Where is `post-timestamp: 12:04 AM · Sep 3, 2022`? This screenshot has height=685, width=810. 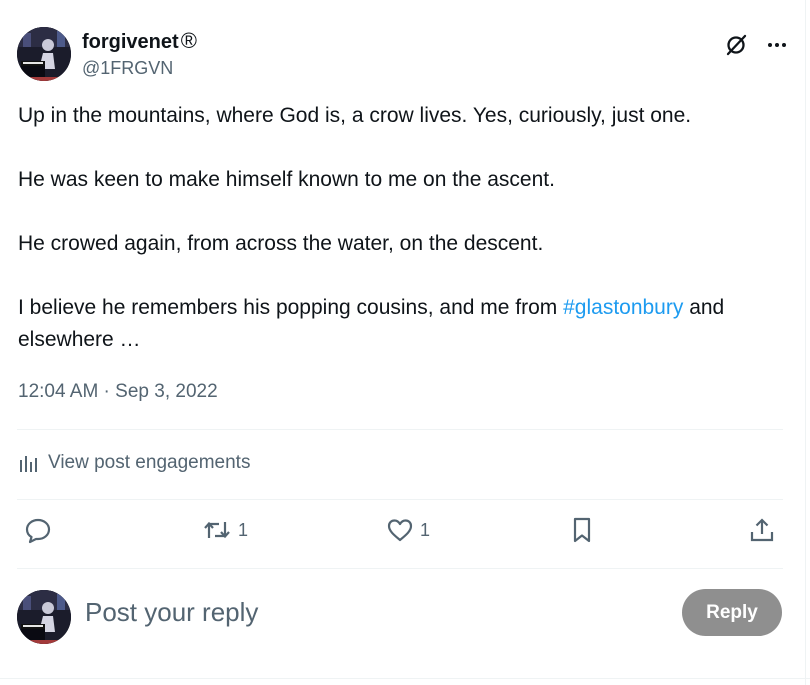 post-timestamp: 12:04 AM · Sep 3, 2022 is located at coordinates (118, 392).